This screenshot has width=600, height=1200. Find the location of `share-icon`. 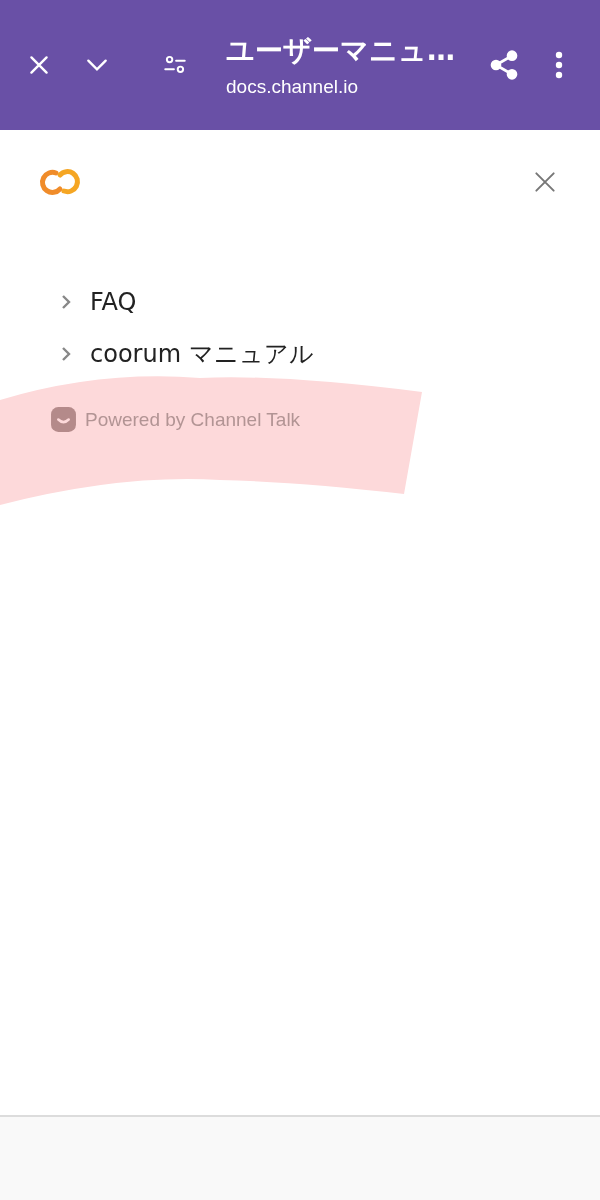

share-icon is located at coordinates (504, 65).